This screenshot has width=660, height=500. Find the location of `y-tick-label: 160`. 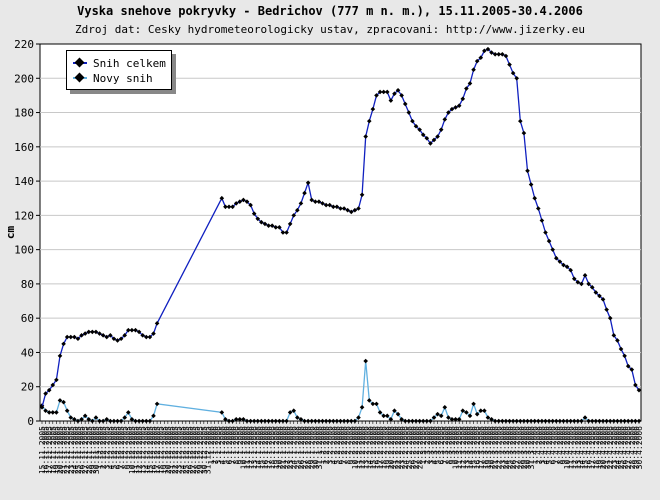

y-tick-label: 160 is located at coordinates (24, 147).